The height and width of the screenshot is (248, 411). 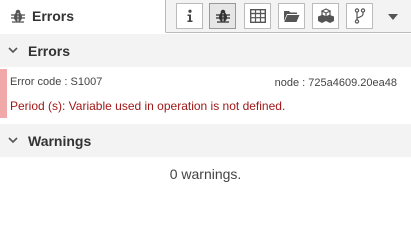 I want to click on info-icon, so click(x=190, y=16).